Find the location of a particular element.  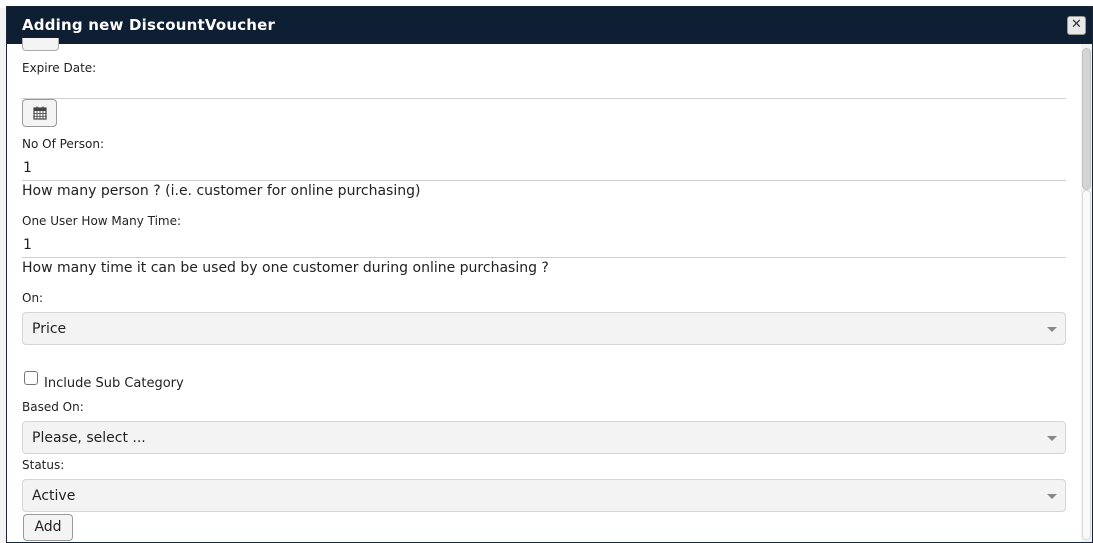

close-button: ✕ is located at coordinates (1076, 25).